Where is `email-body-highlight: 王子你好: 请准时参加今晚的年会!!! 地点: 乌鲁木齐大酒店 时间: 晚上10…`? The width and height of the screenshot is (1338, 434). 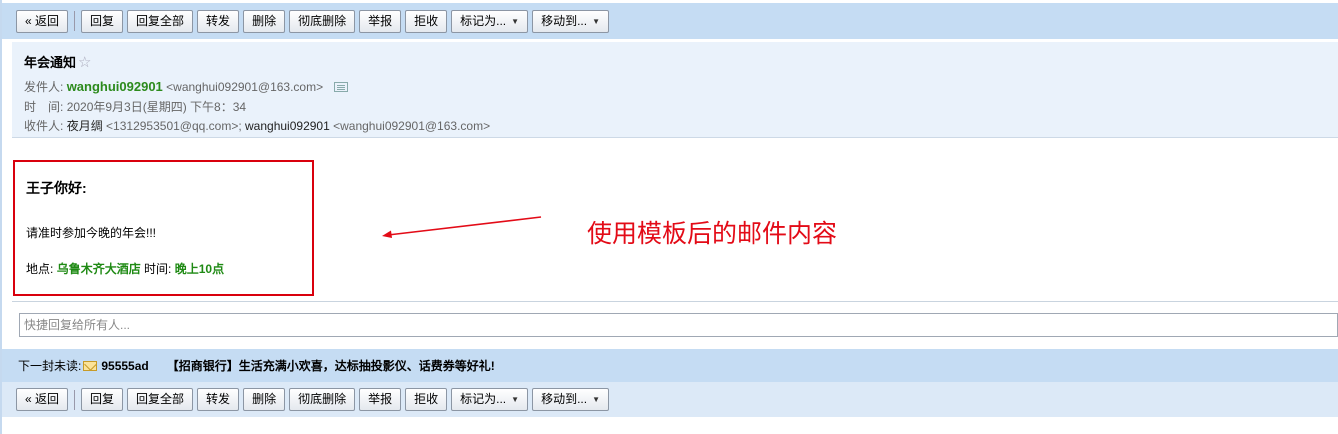
email-body-highlight: 王子你好: 请准时参加今晚的年会!!! 地点: 乌鲁木齐大酒店 时间: 晚上10… is located at coordinates (163, 228).